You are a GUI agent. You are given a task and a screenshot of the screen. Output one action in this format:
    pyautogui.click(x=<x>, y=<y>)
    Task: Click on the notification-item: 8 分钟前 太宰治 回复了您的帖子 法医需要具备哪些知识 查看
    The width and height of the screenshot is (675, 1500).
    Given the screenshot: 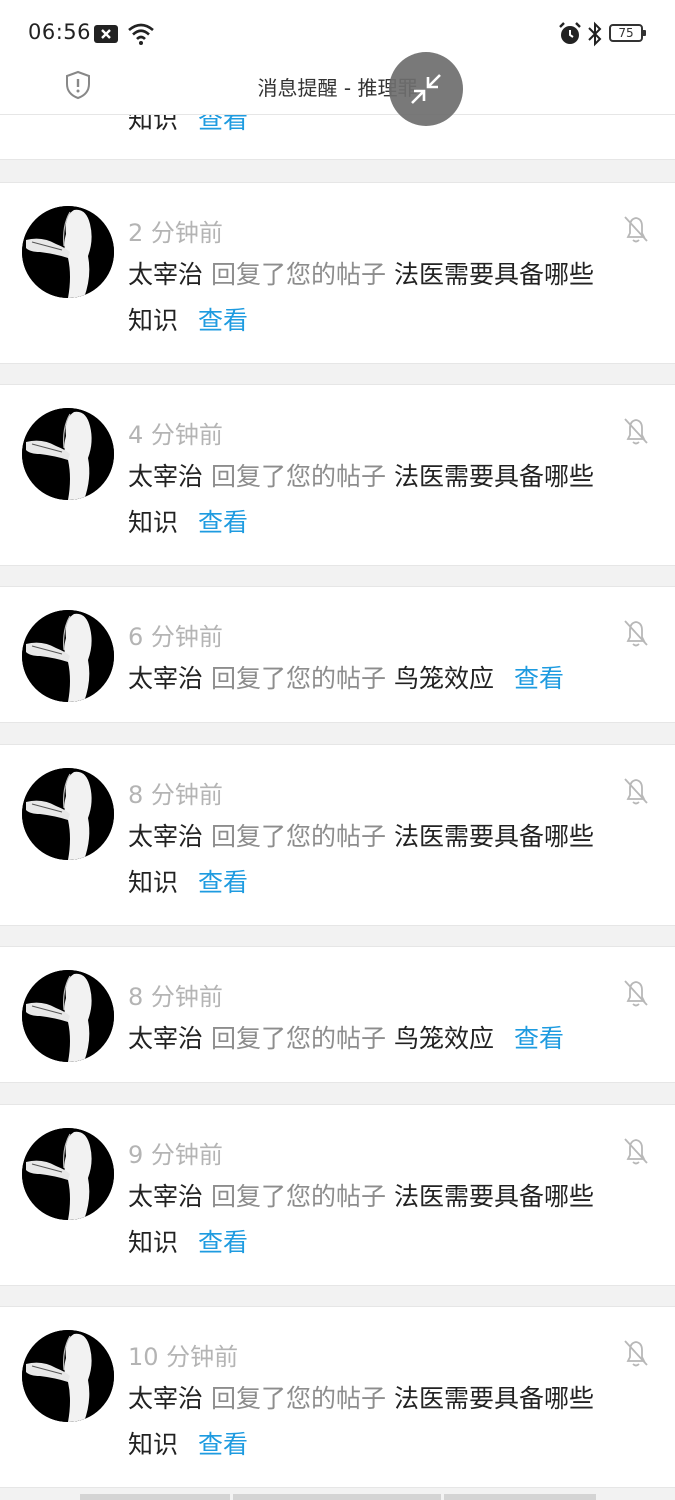 What is the action you would take?
    pyautogui.click(x=337, y=835)
    